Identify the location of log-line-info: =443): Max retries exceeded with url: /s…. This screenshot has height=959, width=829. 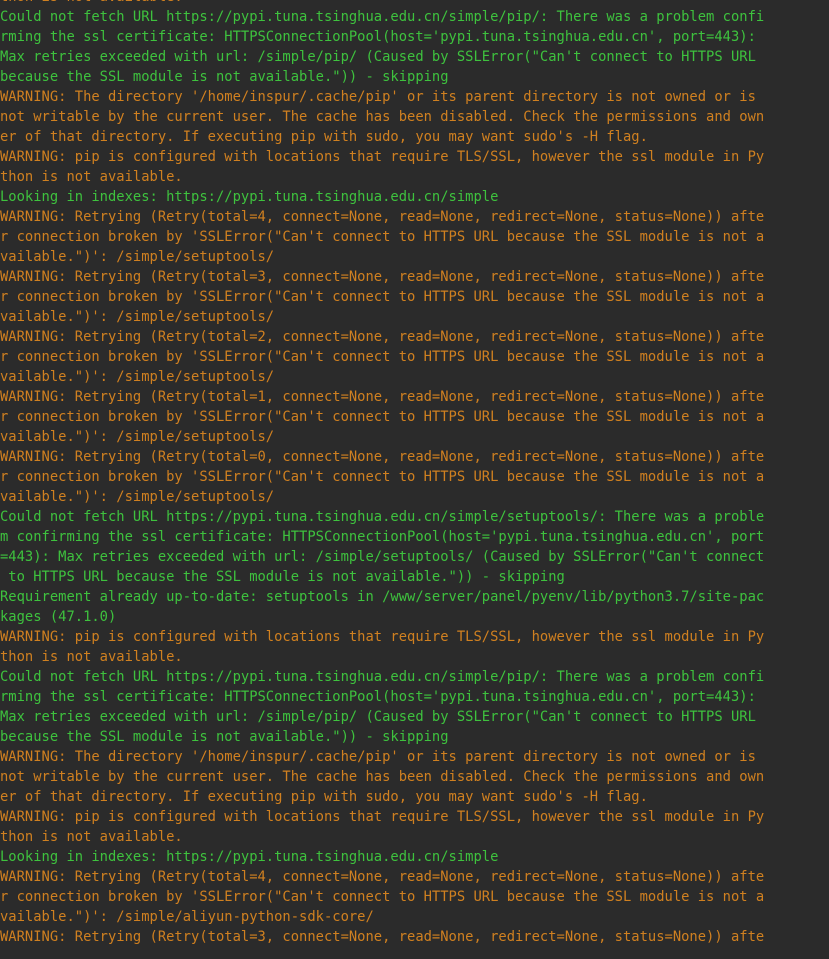
(382, 557).